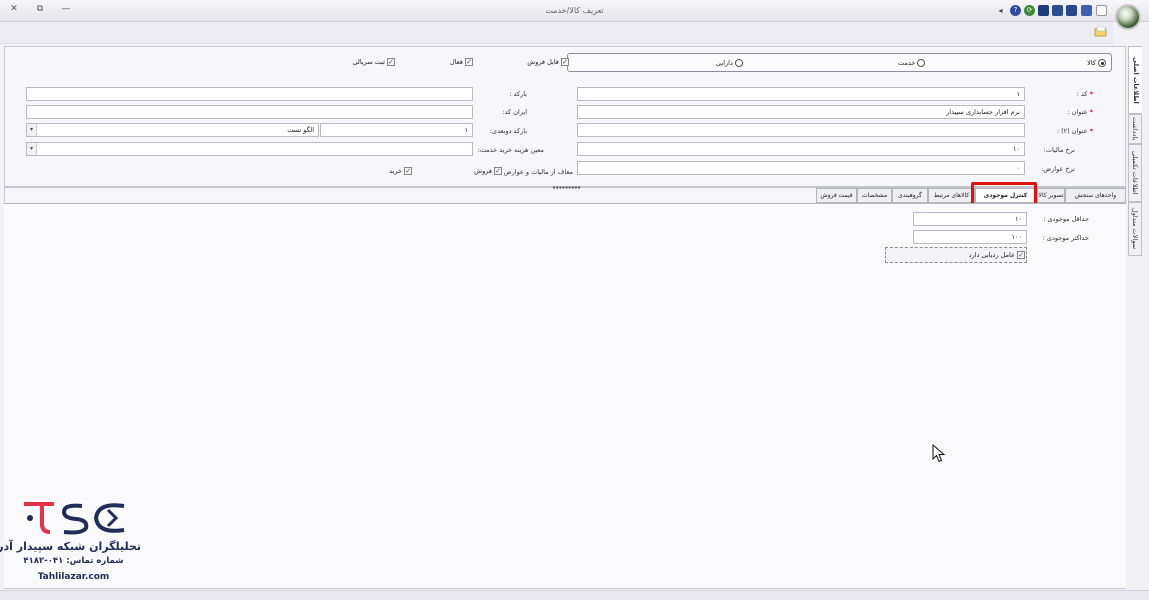 Image resolution: width=1149 pixels, height=600 pixels. What do you see at coordinates (249, 149) in the screenshot?
I see `service-cost-select` at bounding box center [249, 149].